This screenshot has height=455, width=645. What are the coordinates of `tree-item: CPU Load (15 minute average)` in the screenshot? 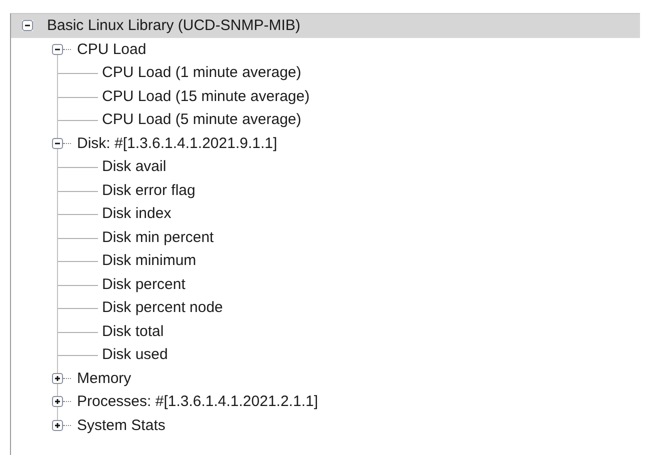 It's located at (206, 96).